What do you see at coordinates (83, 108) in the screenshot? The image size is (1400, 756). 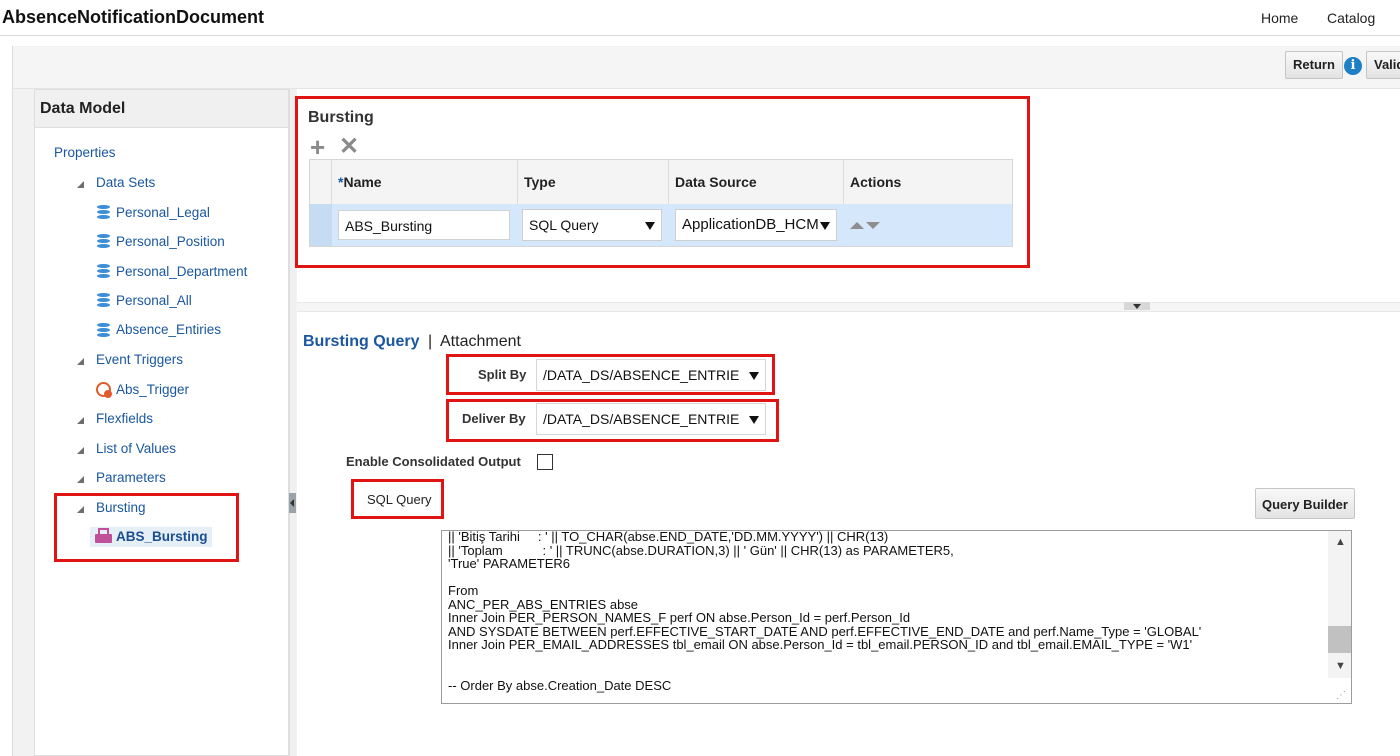 I see `data-model-title: Data Model` at bounding box center [83, 108].